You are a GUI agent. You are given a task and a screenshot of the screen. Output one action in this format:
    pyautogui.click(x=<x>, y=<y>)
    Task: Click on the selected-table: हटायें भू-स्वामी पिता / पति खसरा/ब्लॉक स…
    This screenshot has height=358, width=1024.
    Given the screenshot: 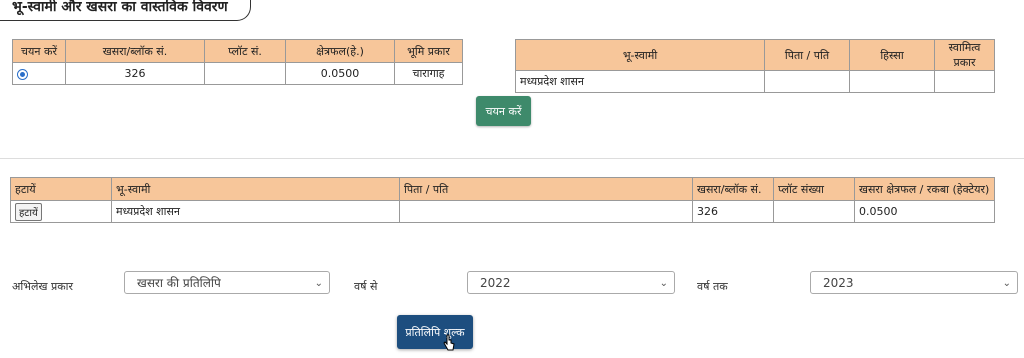 What is the action you would take?
    pyautogui.click(x=502, y=200)
    